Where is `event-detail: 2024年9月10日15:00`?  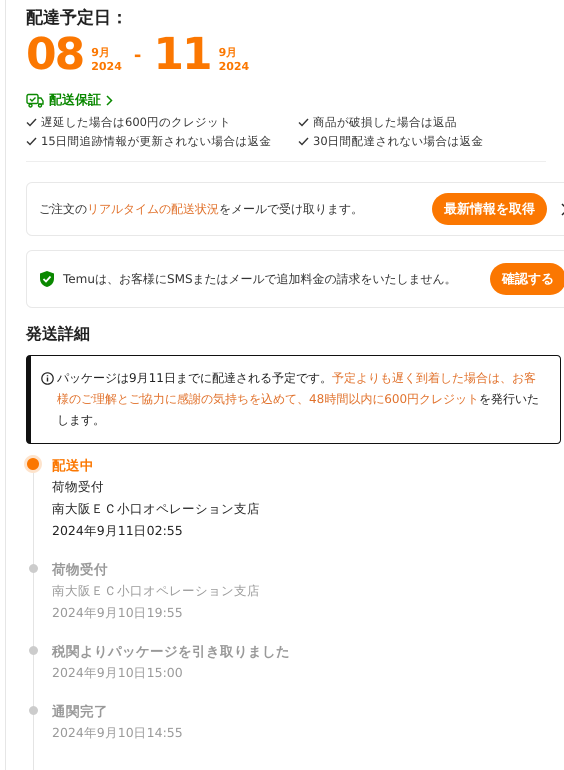 event-detail: 2024年9月10日15:00 is located at coordinates (118, 673).